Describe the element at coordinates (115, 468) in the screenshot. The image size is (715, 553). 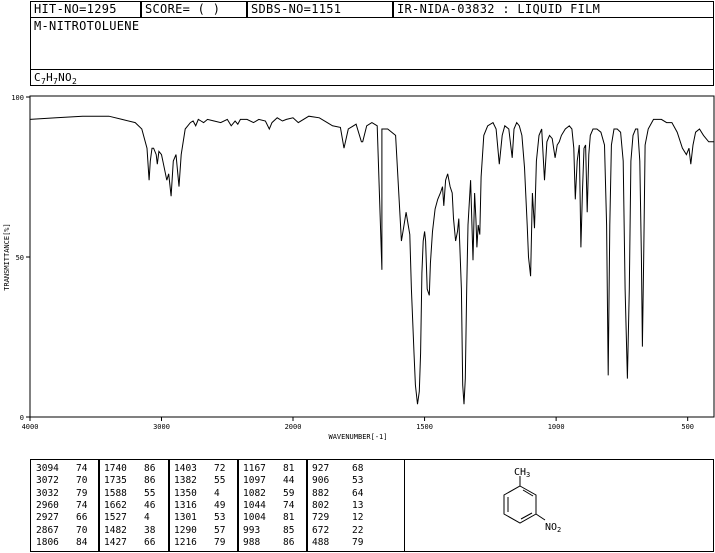
I see `peak-wavenumber: 1740` at that location.